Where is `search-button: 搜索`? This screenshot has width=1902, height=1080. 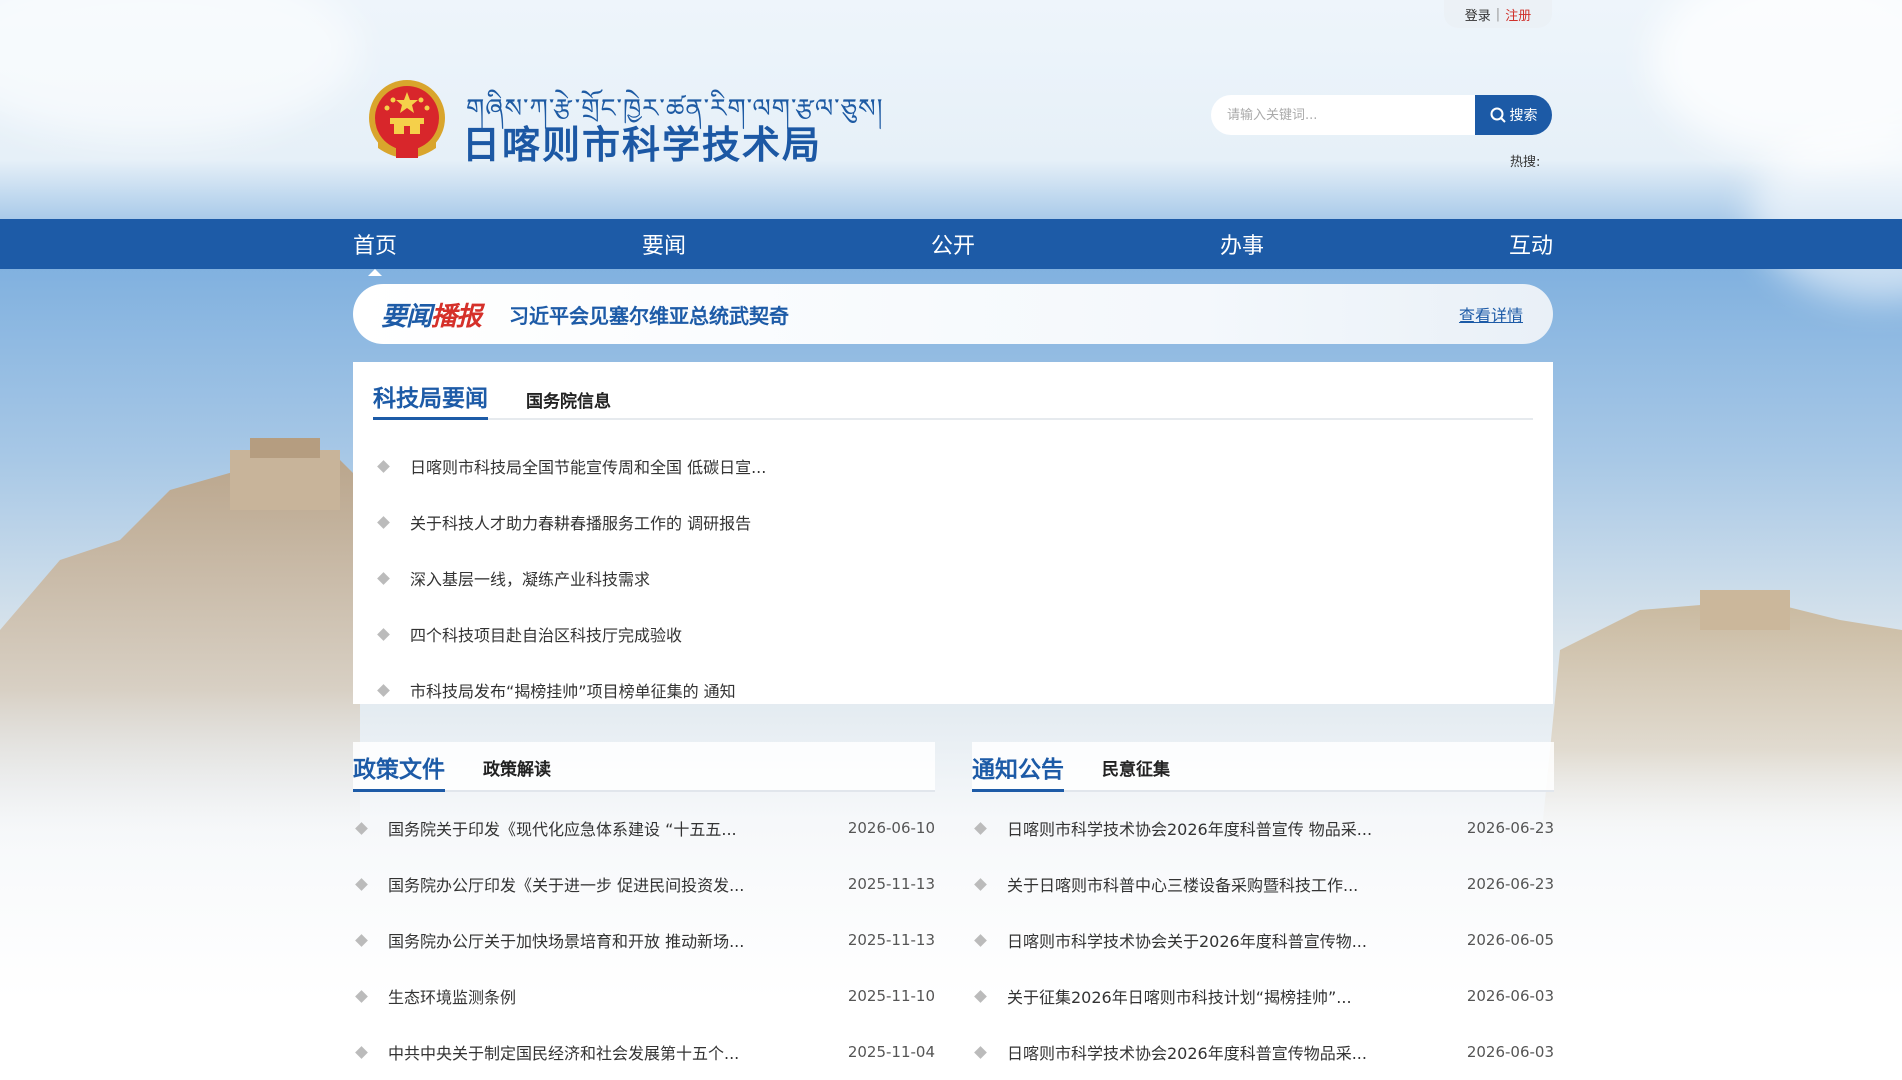
search-button: 搜索 is located at coordinates (1513, 115).